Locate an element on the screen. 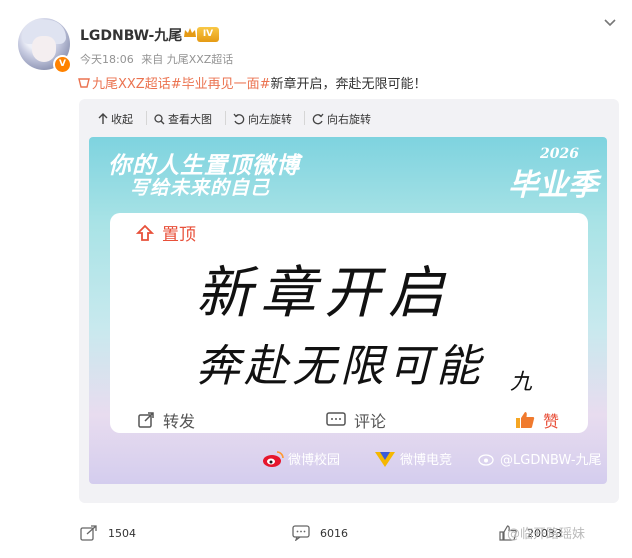  rotate-left-label: 向左旋转 is located at coordinates (270, 119).